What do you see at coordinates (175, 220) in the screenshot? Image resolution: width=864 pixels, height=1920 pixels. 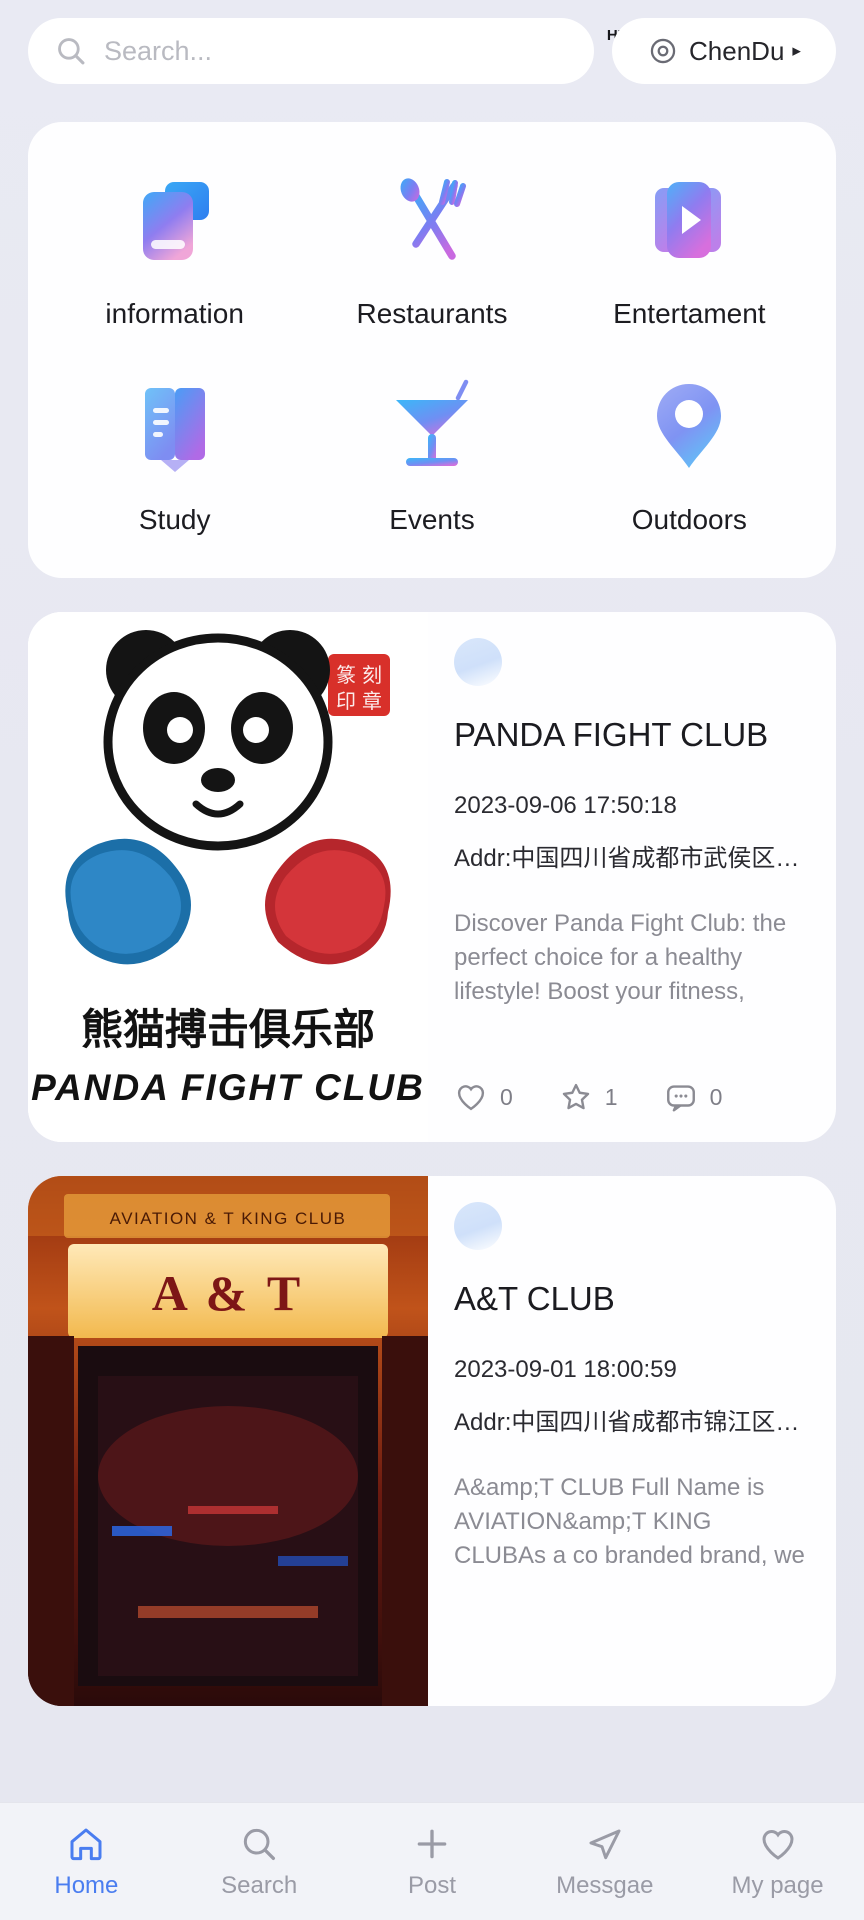 I see `news-cards-icon` at bounding box center [175, 220].